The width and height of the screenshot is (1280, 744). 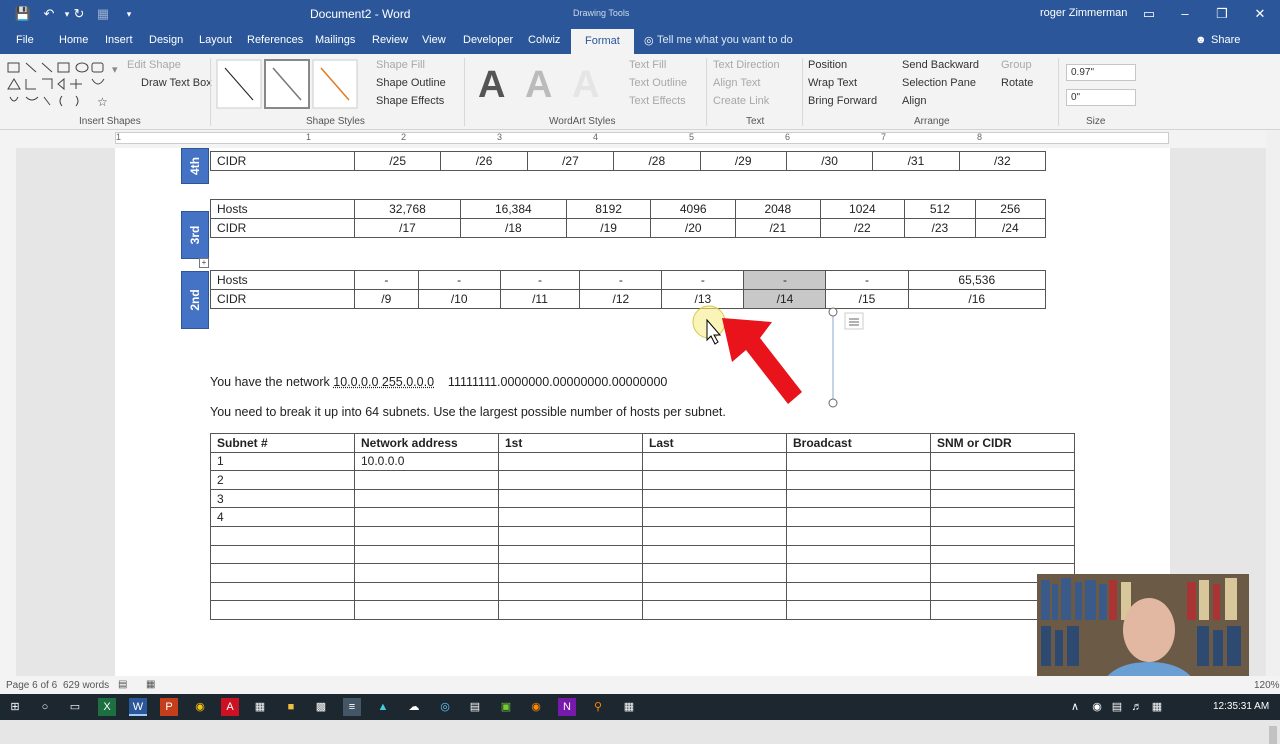 I want to click on terminal-app-icon: ▩, so click(x=321, y=707).